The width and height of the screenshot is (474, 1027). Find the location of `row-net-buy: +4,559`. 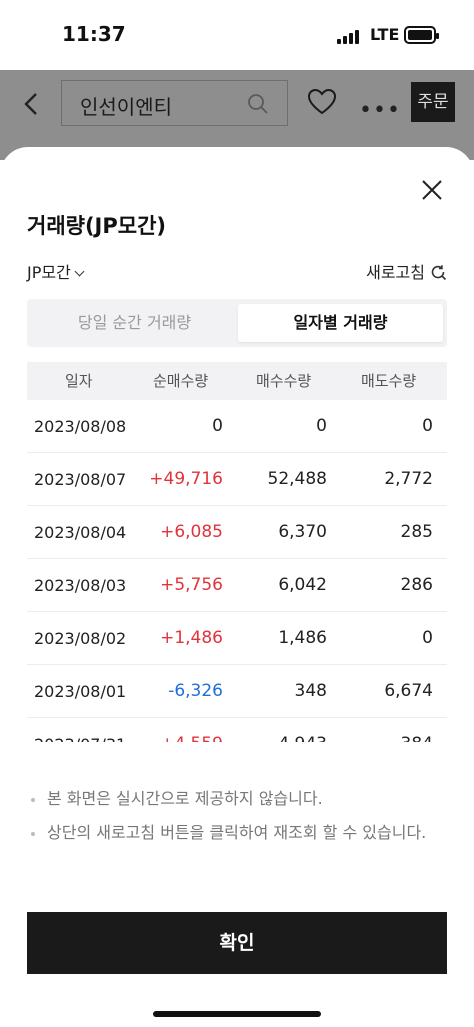

row-net-buy: +4,559 is located at coordinates (191, 730).